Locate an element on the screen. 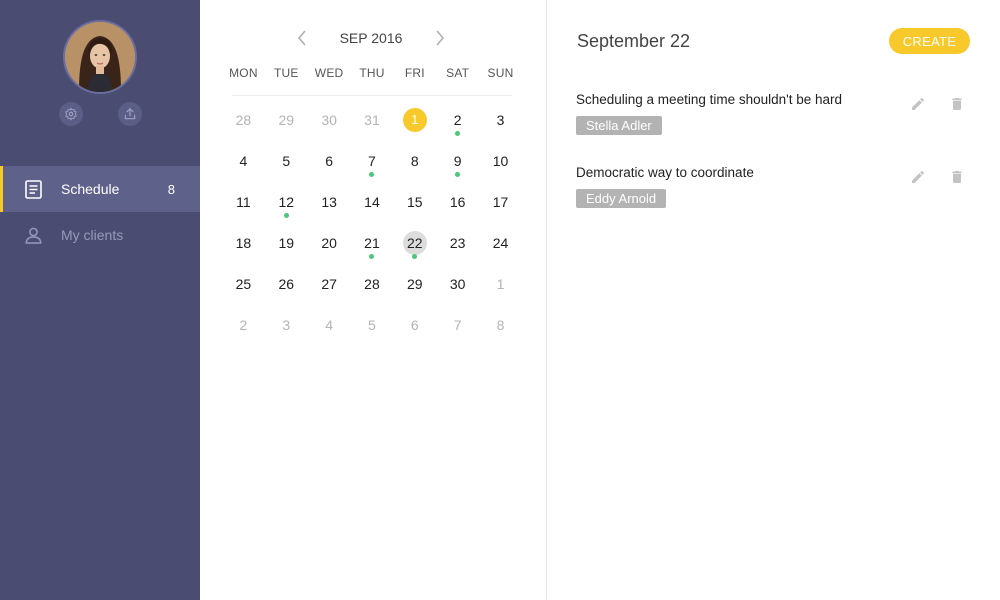 This screenshot has width=1000, height=600. sidebar-nav: Schedule 8 My clients is located at coordinates (100, 212).